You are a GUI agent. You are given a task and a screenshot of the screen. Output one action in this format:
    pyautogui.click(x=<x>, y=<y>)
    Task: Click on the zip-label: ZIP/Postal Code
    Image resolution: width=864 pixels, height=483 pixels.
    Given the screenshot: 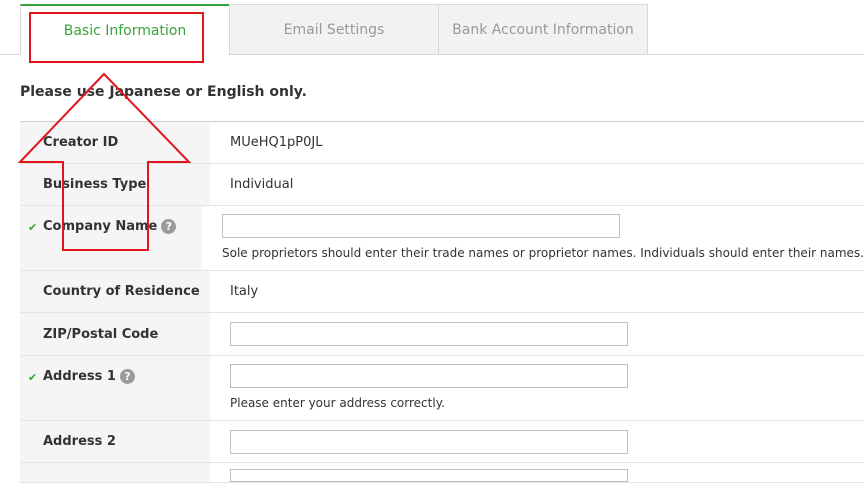 What is the action you would take?
    pyautogui.click(x=115, y=334)
    